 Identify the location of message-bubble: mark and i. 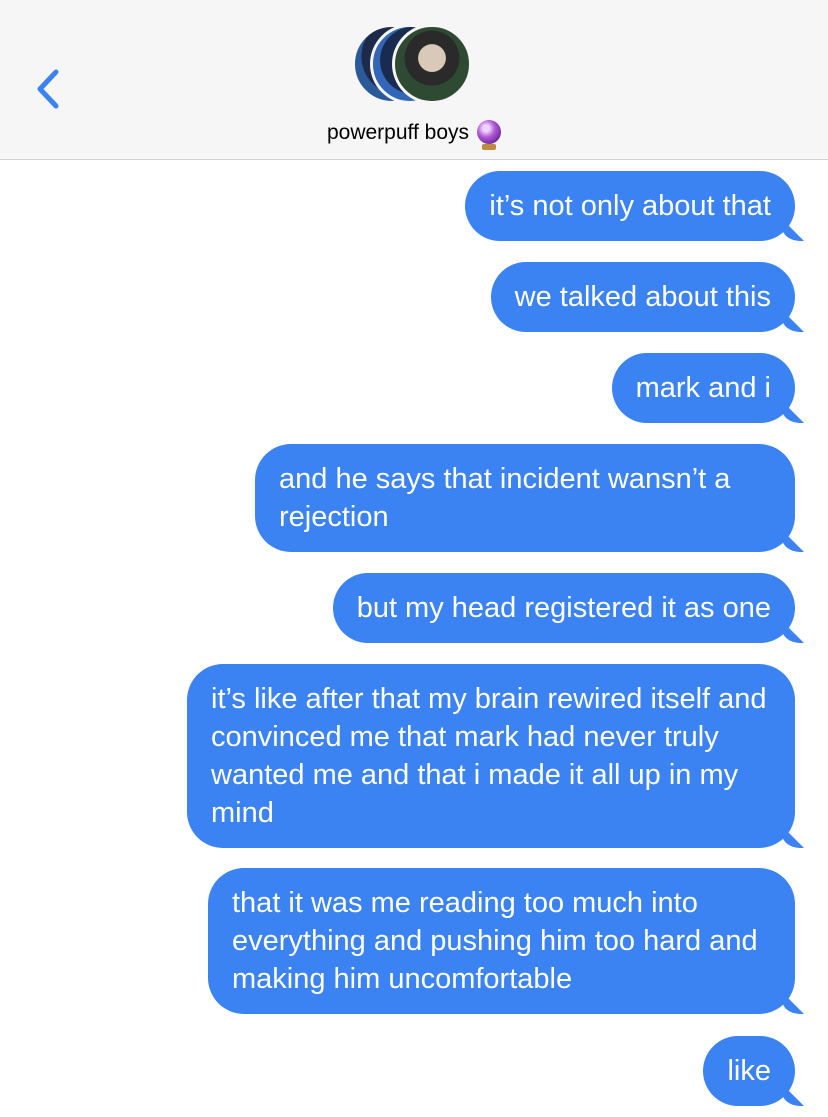
(703, 388).